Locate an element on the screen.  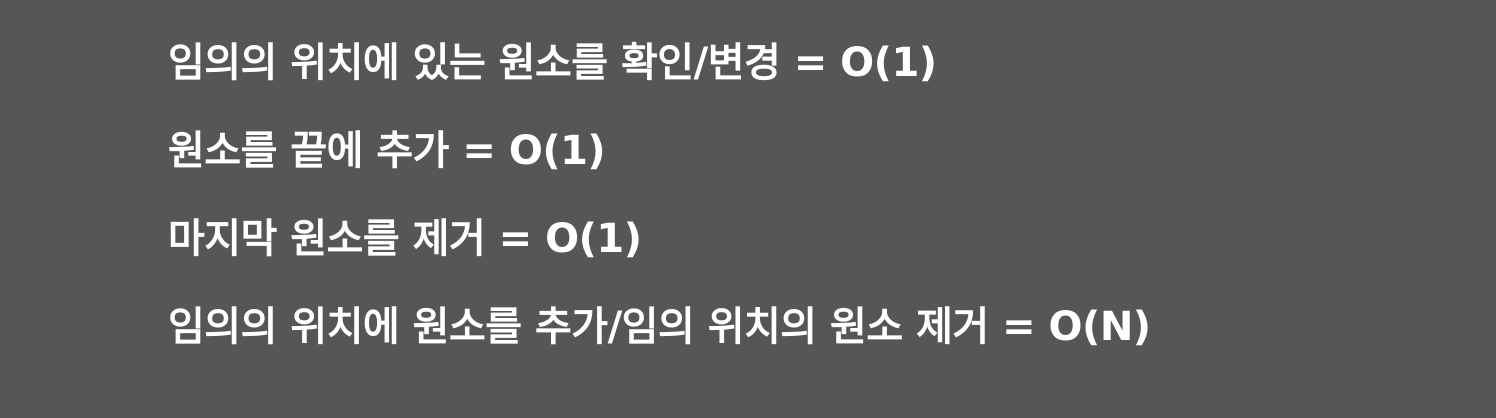
complexity-line-append: 원소를 끝에 추가 = O(1) is located at coordinates (387, 151).